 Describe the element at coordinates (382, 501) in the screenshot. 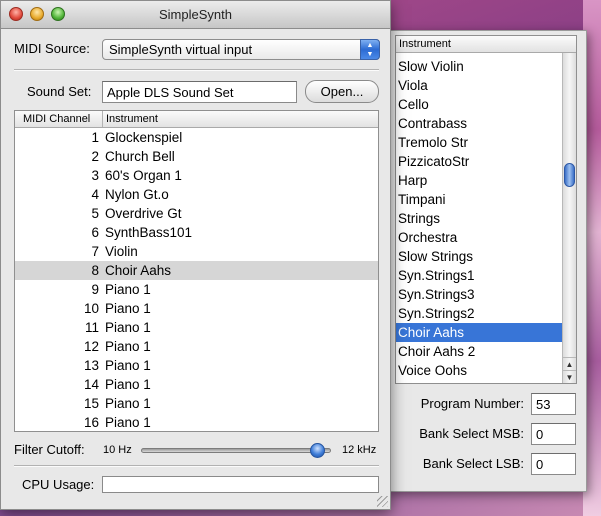

I see `resize-handle` at that location.